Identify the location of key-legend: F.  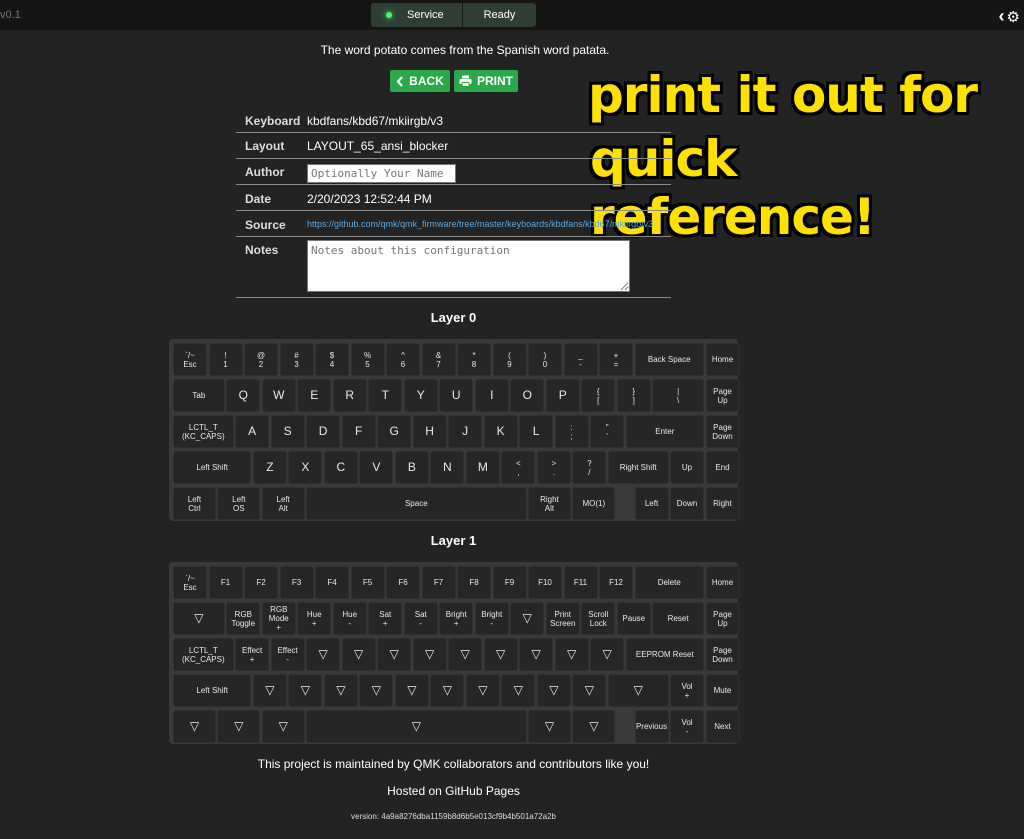
(358, 431).